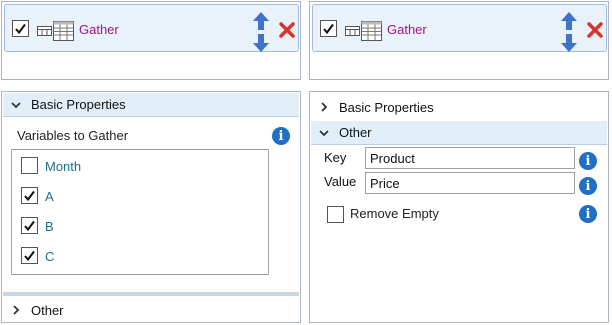 This screenshot has width=612, height=325. Describe the element at coordinates (394, 213) in the screenshot. I see `remove-empty-label: Remove Empty` at that location.